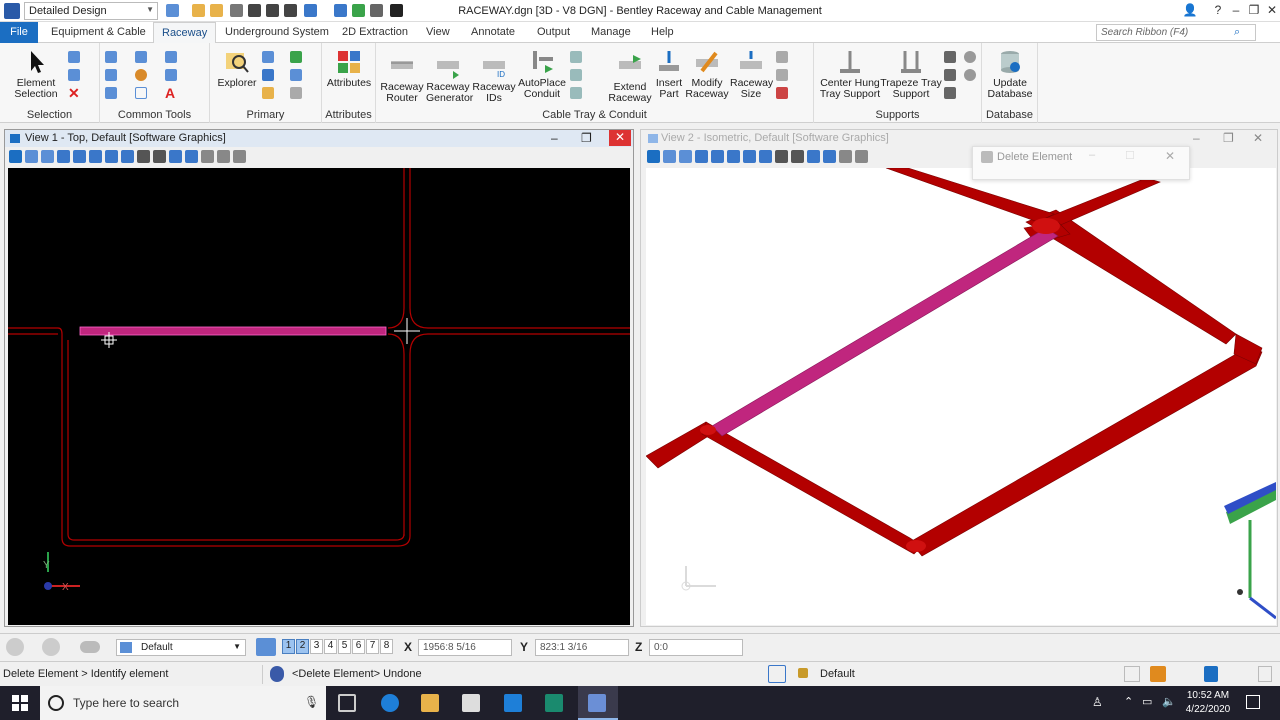 The height and width of the screenshot is (720, 1280). What do you see at coordinates (375, 32) in the screenshot?
I see `tab-2d-extraction: 2D Extraction` at bounding box center [375, 32].